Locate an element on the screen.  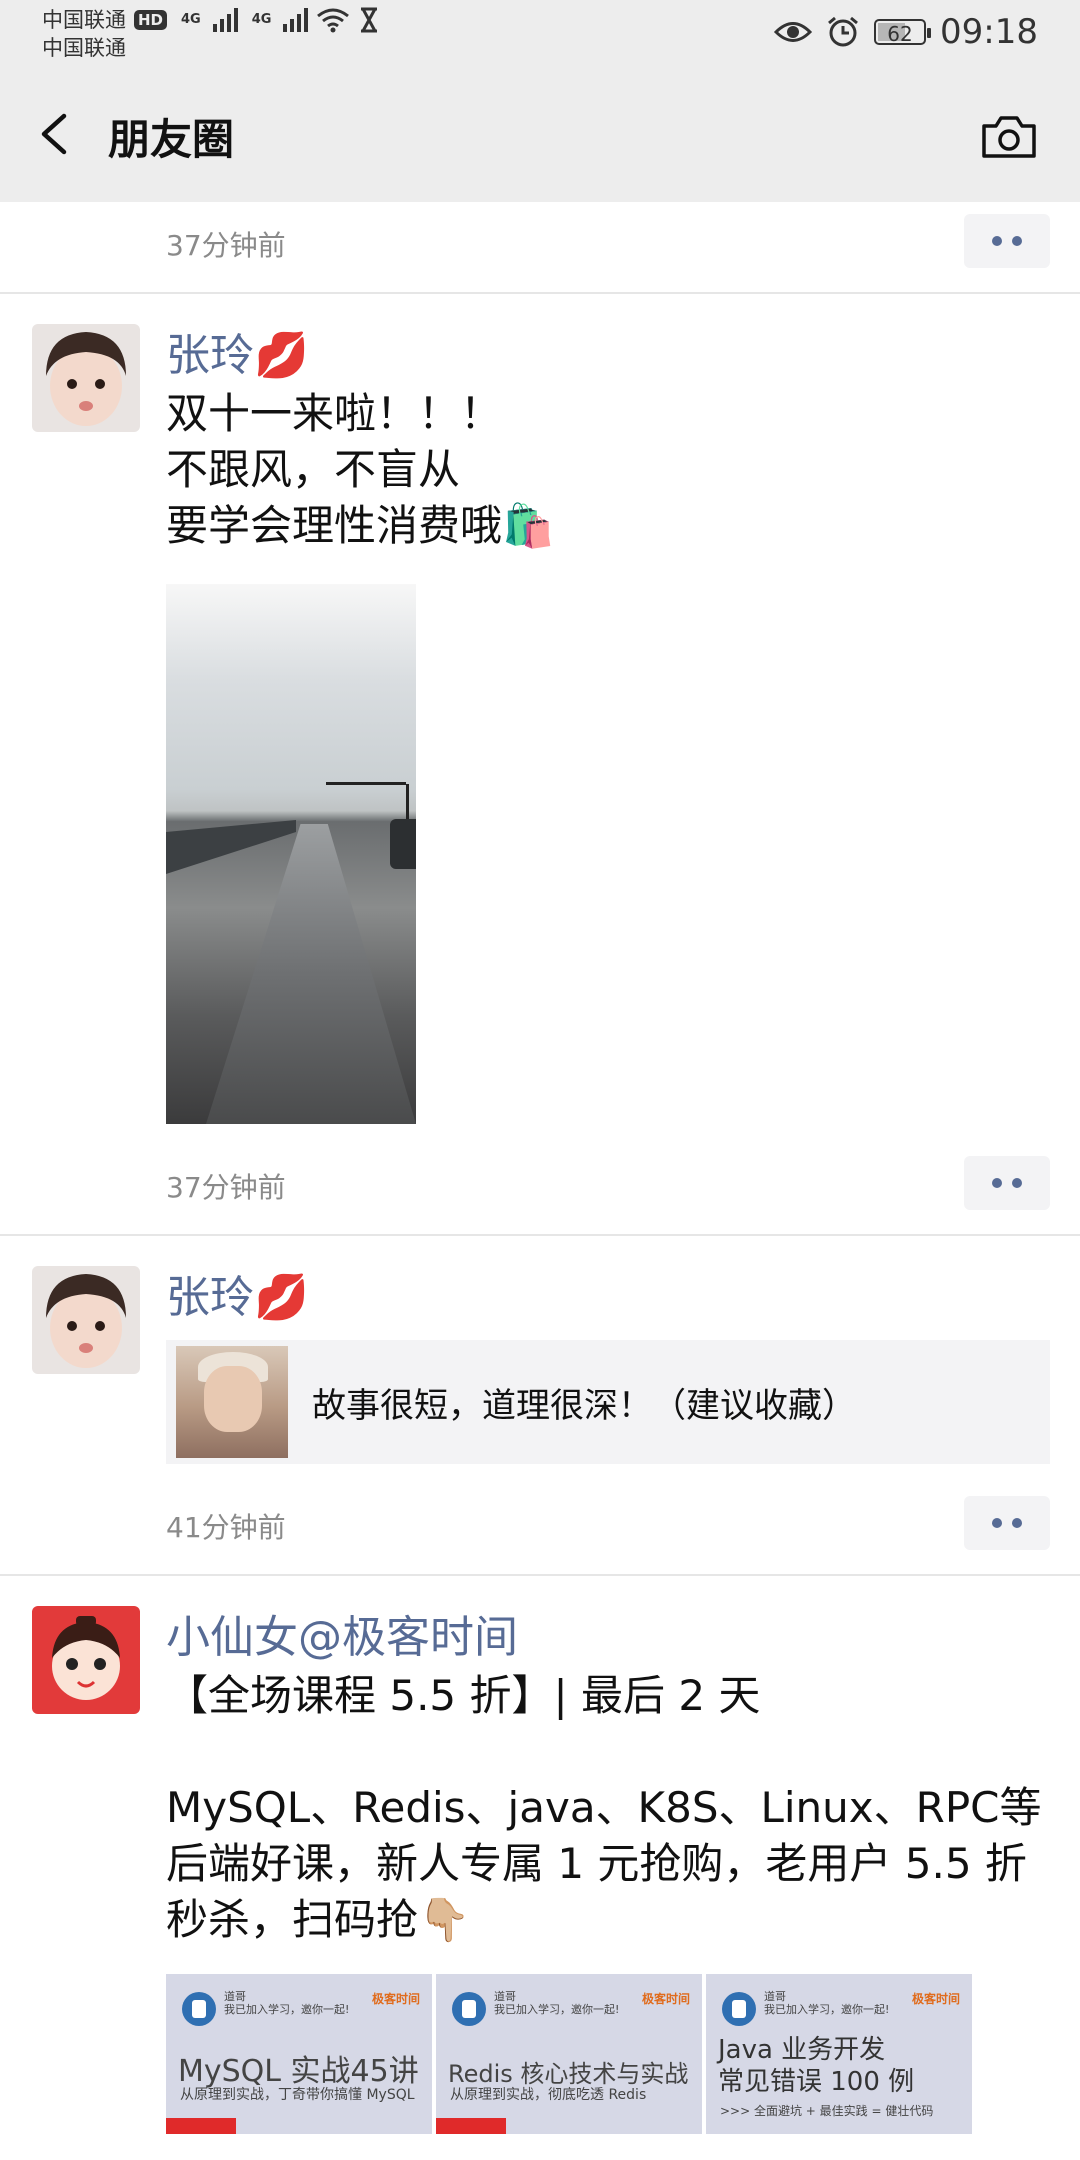
wifi-icon is located at coordinates (333, 20).